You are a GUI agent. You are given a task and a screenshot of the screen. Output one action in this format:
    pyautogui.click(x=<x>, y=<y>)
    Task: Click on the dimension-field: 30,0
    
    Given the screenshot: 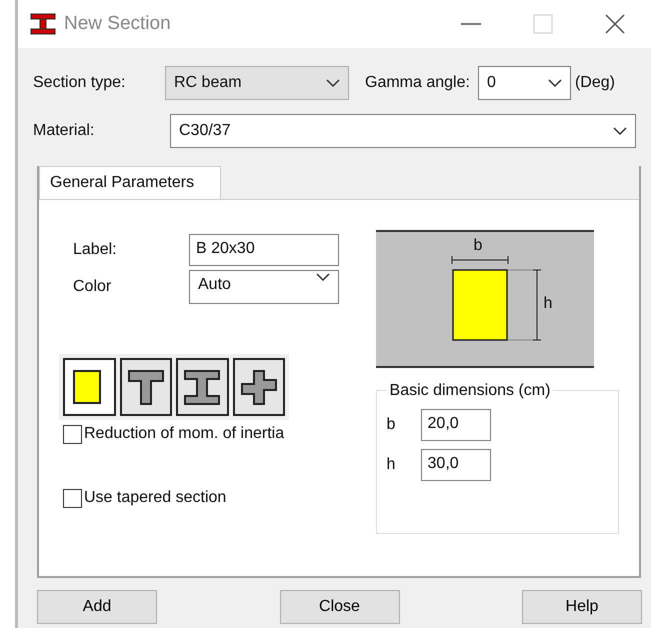 What is the action you would take?
    pyautogui.click(x=455, y=465)
    